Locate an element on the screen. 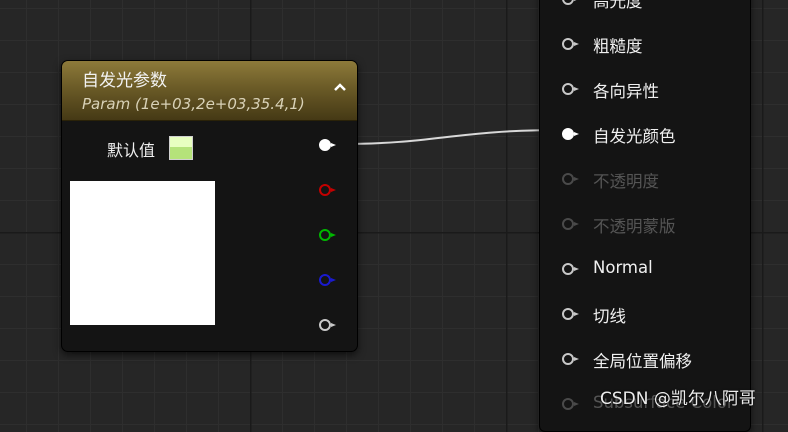 The width and height of the screenshot is (788, 432). material-input-row: 全局位置偏移 is located at coordinates (652, 359).